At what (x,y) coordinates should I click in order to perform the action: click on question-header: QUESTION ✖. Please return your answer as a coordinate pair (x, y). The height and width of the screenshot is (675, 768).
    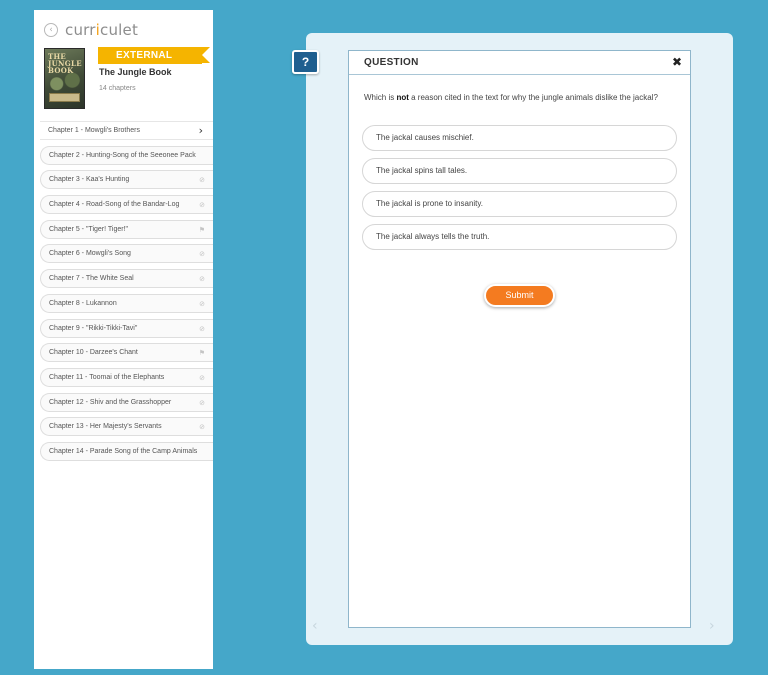
    Looking at the image, I should click on (519, 63).